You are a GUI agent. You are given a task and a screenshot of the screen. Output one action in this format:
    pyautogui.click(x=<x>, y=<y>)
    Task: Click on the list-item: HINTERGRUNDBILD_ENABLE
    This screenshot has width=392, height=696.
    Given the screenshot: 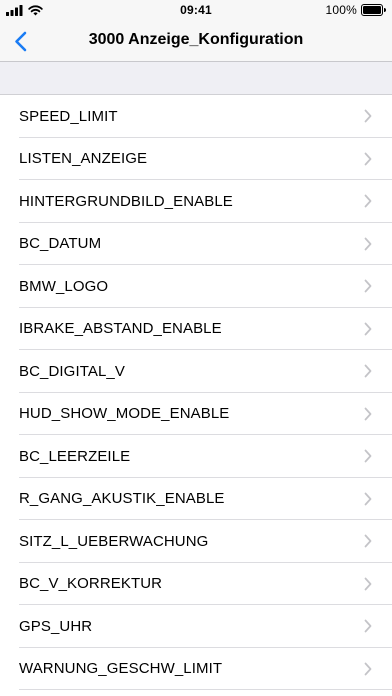 What is the action you would take?
    pyautogui.click(x=196, y=201)
    